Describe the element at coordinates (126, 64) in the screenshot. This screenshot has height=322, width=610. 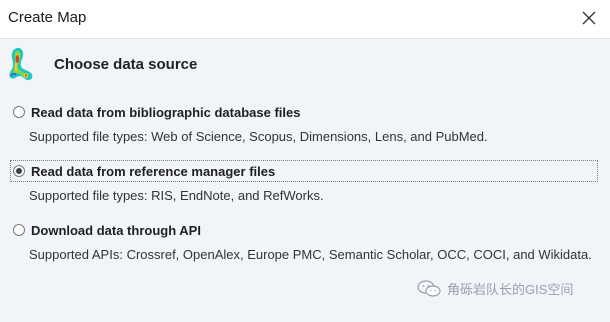
I see `step-heading: Choose data source` at that location.